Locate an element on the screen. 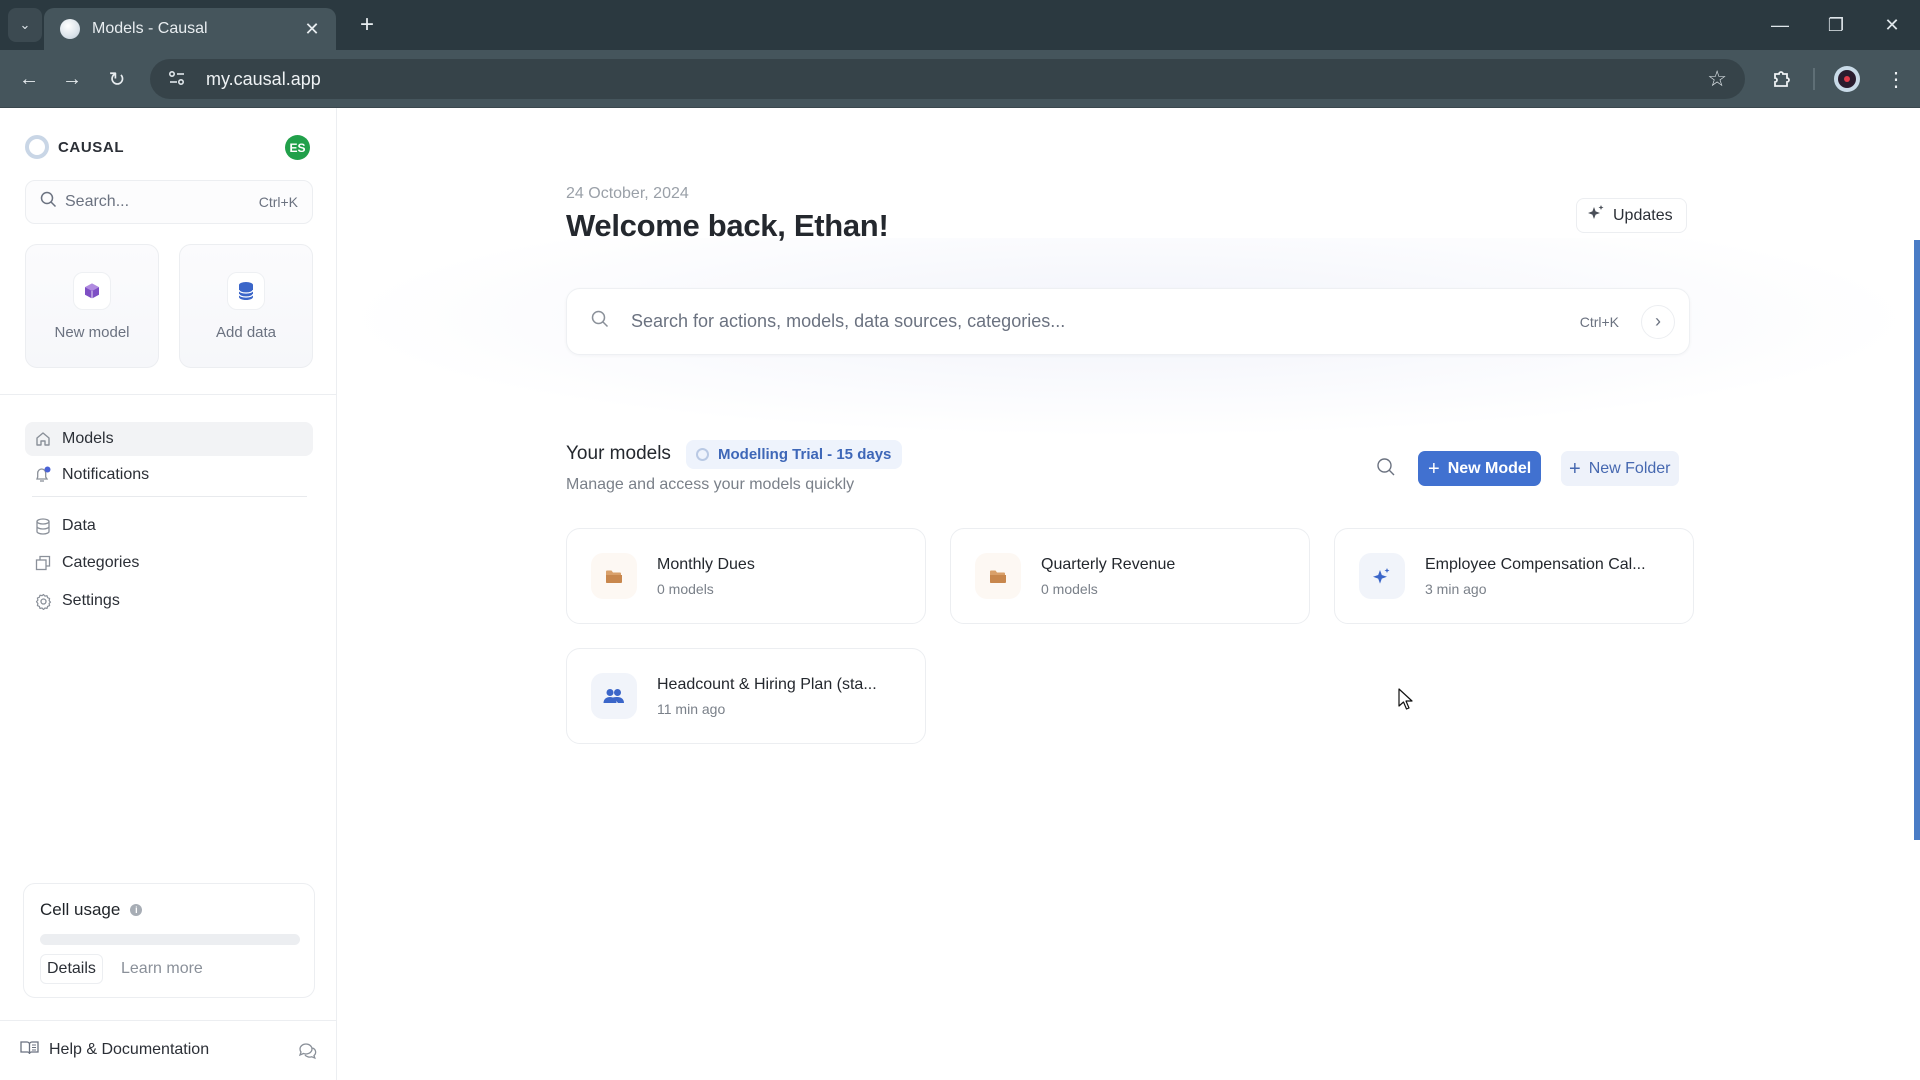 This screenshot has height=1080, width=1920. sidebar-search-input: Search... Ctrl+K is located at coordinates (169, 202).